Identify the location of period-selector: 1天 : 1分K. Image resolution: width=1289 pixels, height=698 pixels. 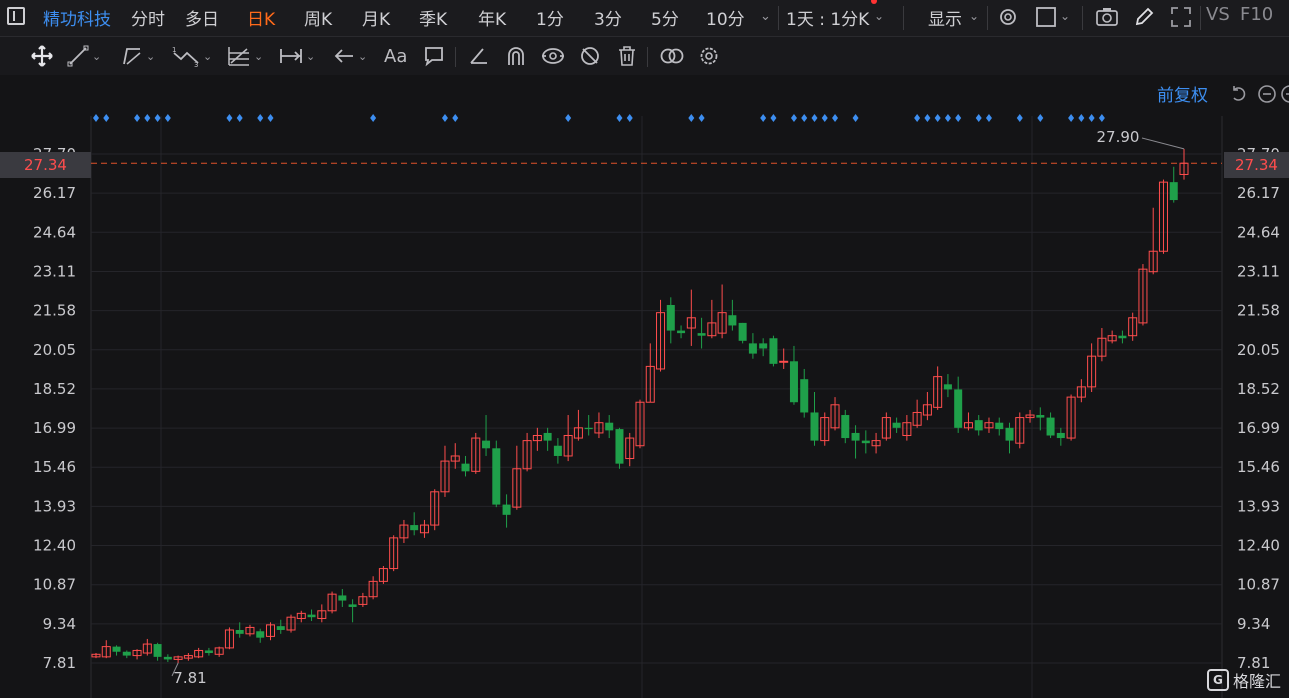
(827, 17).